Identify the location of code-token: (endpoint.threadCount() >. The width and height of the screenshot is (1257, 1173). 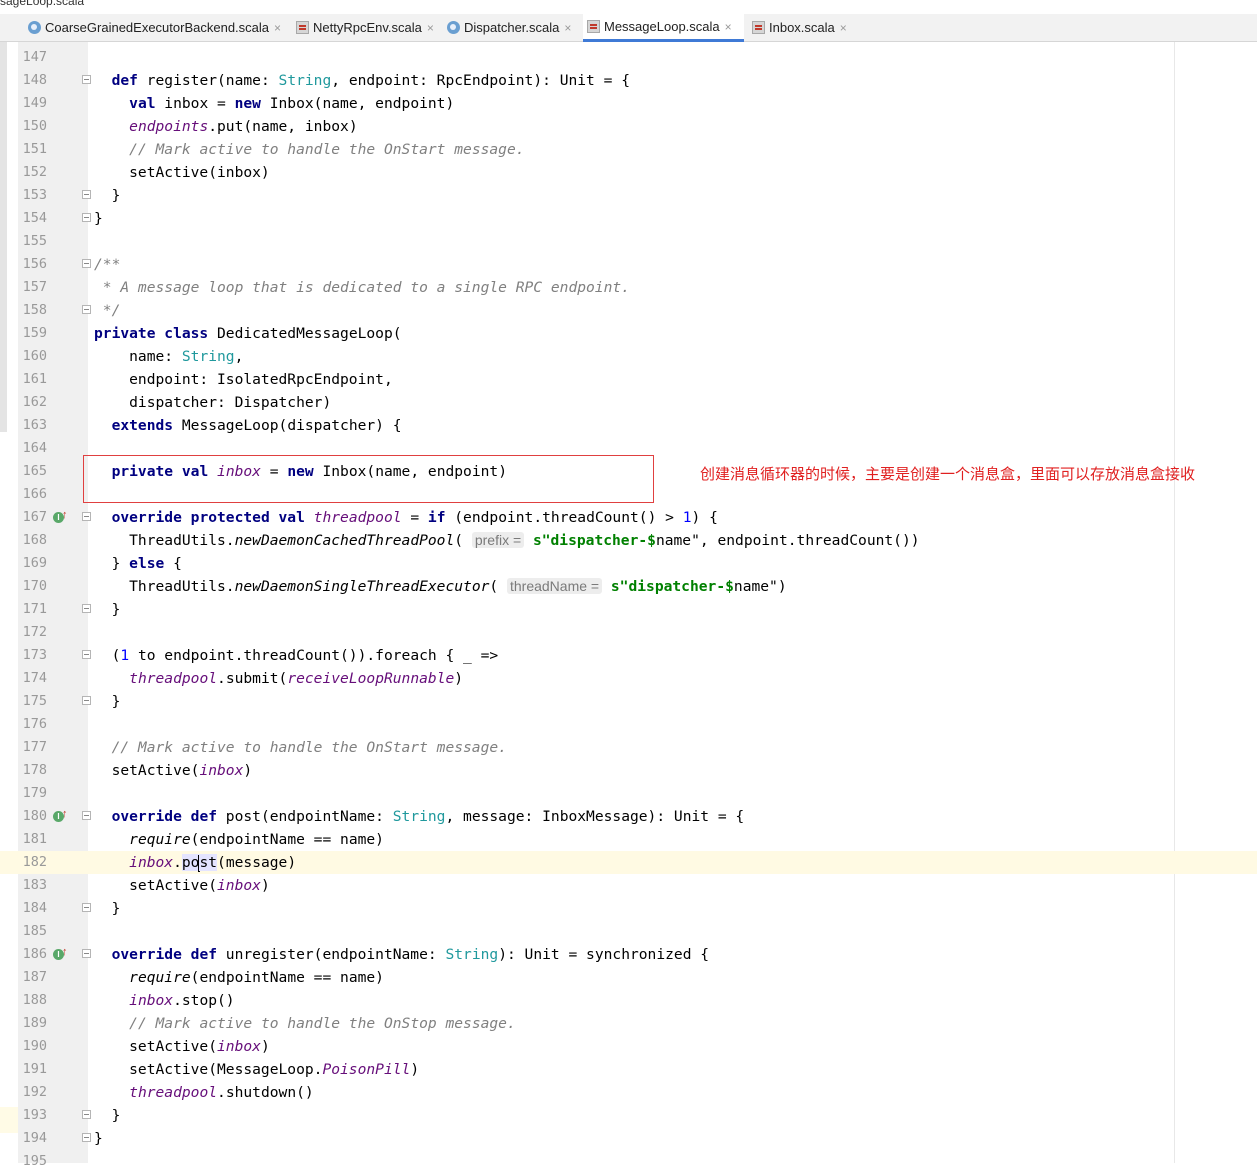
(564, 517).